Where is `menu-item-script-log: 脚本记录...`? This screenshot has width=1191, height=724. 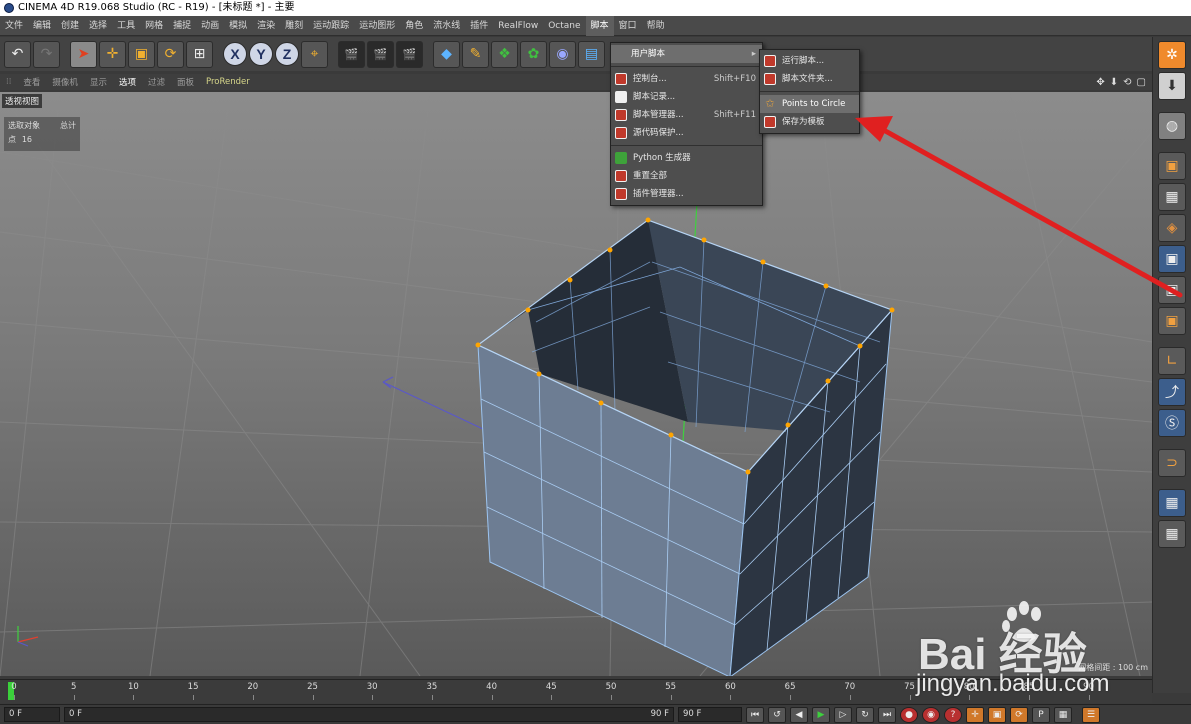 menu-item-script-log: 脚本记录... is located at coordinates (686, 97).